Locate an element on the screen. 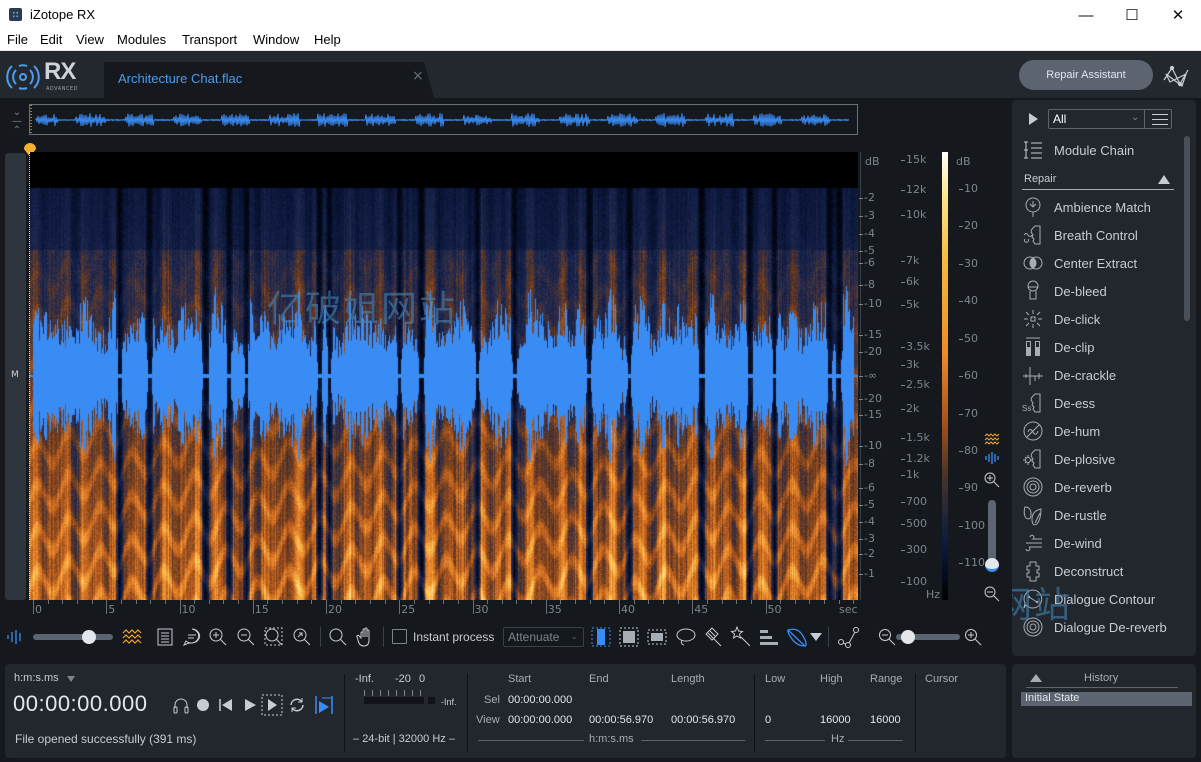 The image size is (1201, 762). zoom-out-vertical-icon is located at coordinates (992, 594).